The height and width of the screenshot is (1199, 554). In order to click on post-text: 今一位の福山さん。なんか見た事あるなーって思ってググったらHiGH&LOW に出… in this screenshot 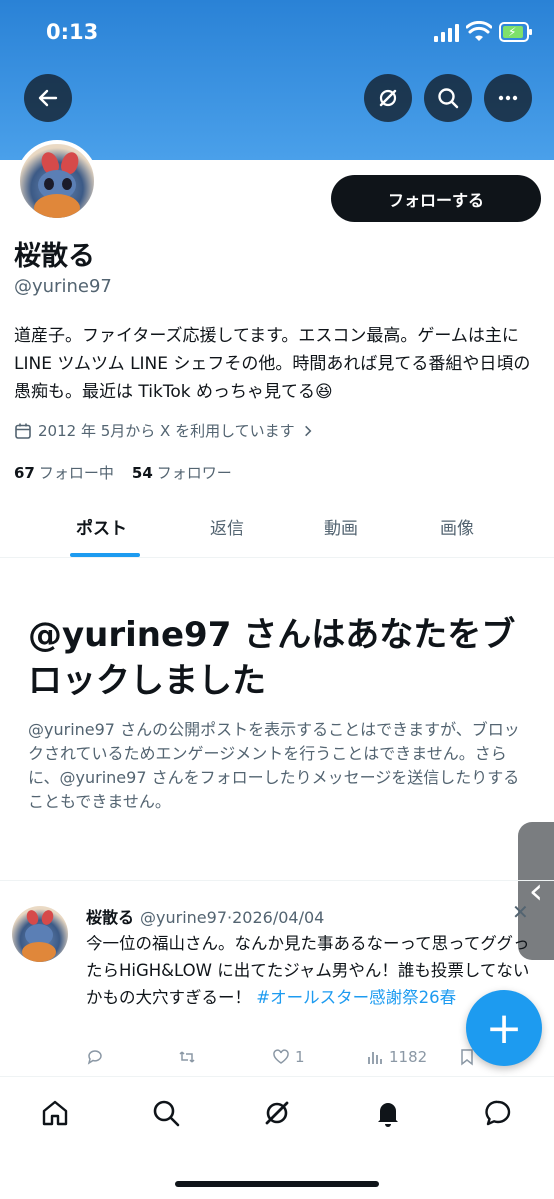, I will do `click(309, 970)`.